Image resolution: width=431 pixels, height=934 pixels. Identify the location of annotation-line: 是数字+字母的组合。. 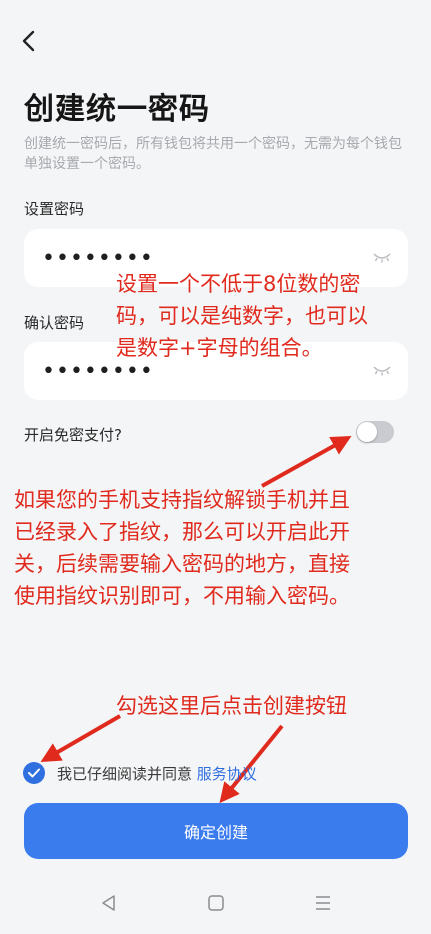
(219, 348).